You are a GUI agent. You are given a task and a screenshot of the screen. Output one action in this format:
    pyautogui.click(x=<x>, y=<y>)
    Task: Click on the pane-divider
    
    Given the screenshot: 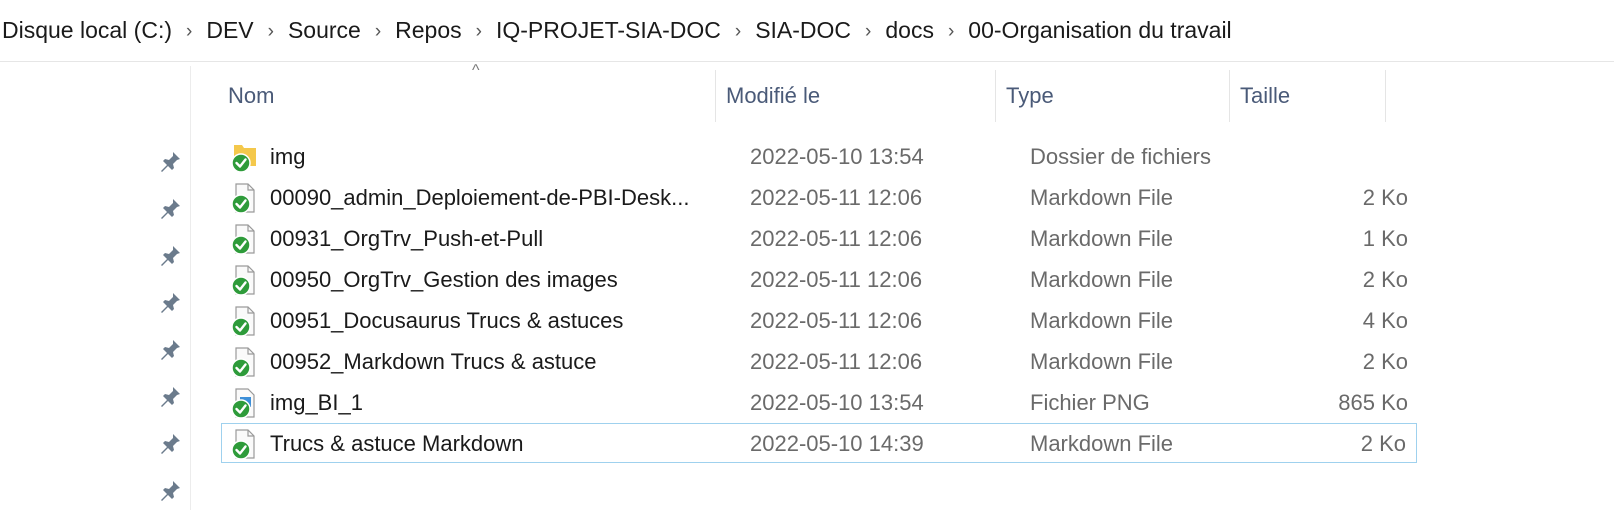 What is the action you would take?
    pyautogui.click(x=190, y=288)
    